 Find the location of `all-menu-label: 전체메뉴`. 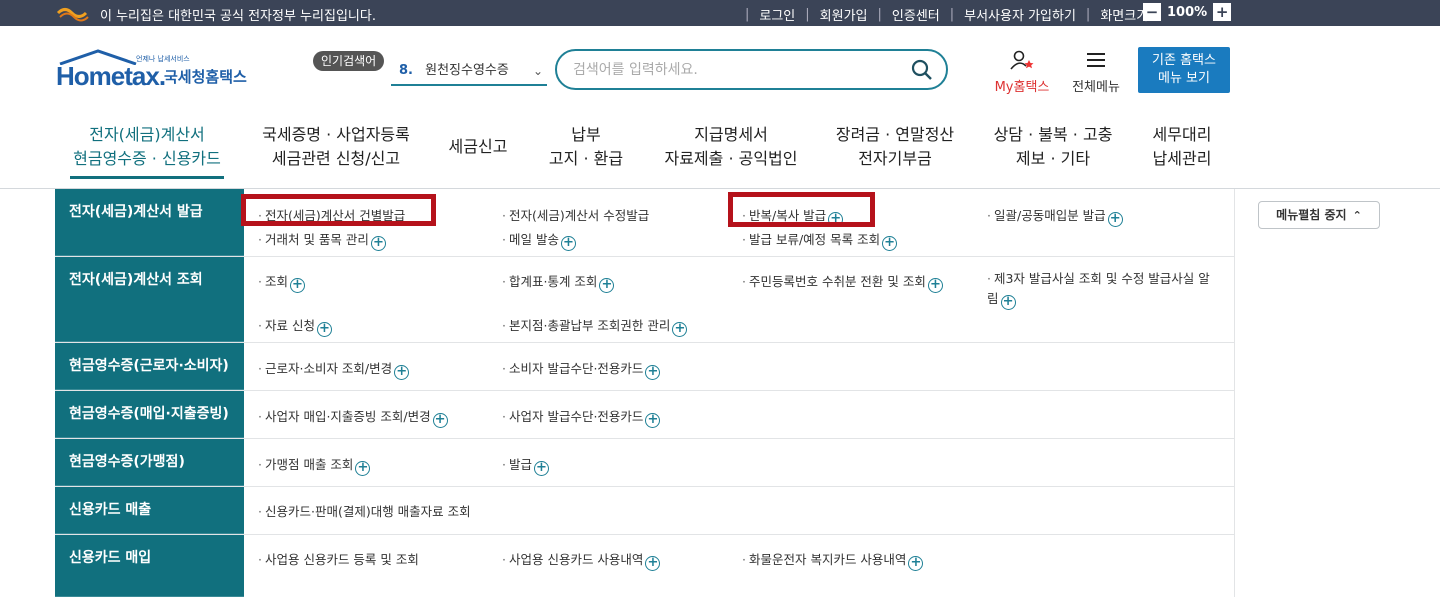

all-menu-label: 전체메뉴 is located at coordinates (1096, 87).